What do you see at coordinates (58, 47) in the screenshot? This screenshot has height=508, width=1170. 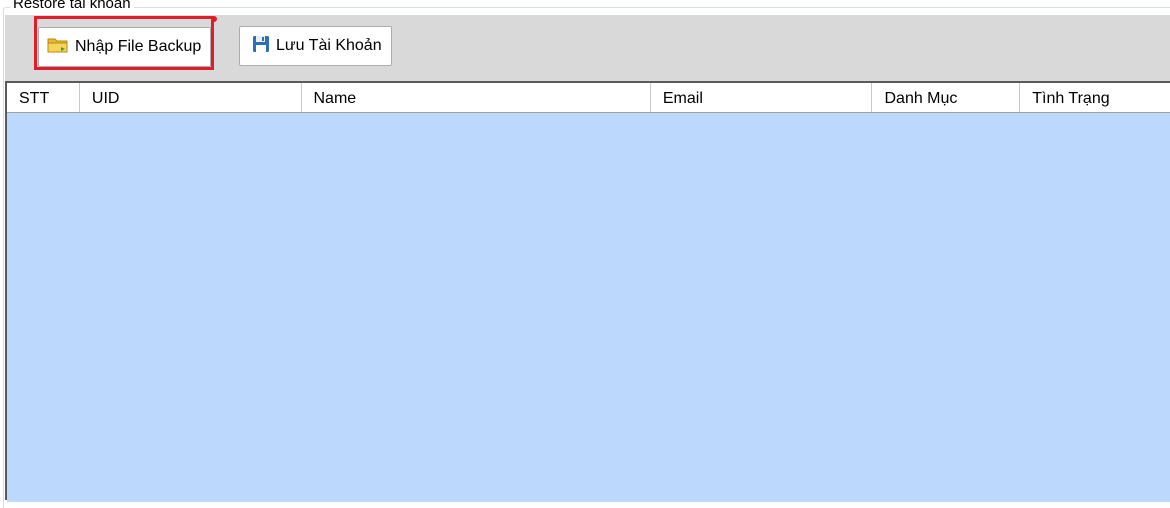 I see `folder-icon` at bounding box center [58, 47].